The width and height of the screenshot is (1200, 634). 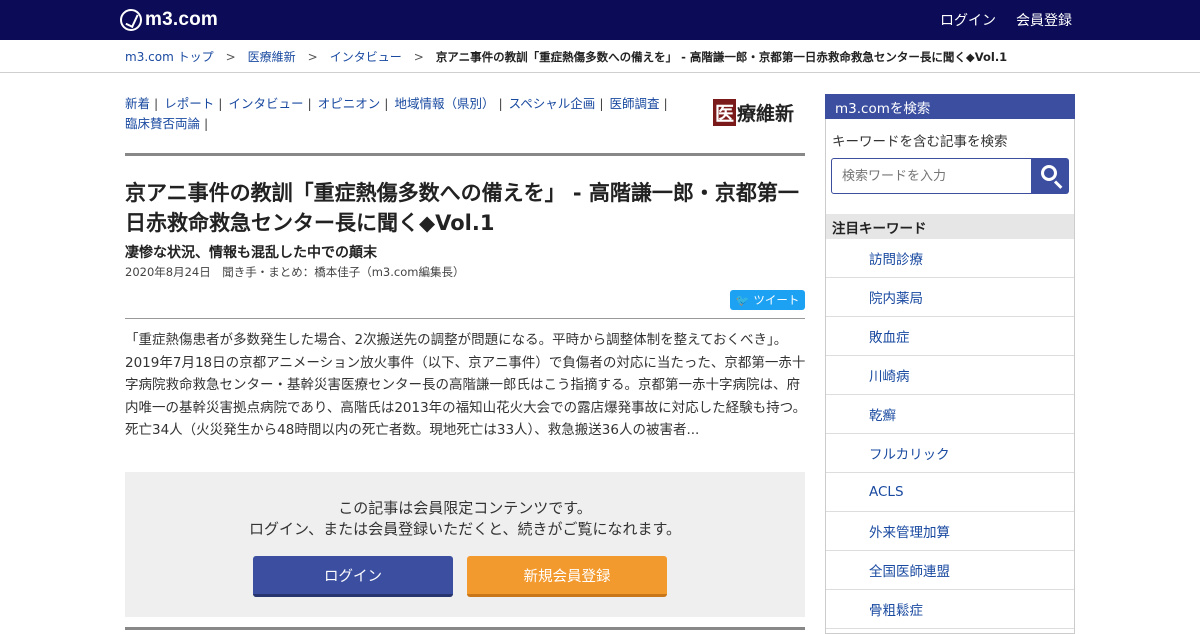 What do you see at coordinates (600, 20) in the screenshot?
I see `top-bar: m3.com ログイン 会員登録` at bounding box center [600, 20].